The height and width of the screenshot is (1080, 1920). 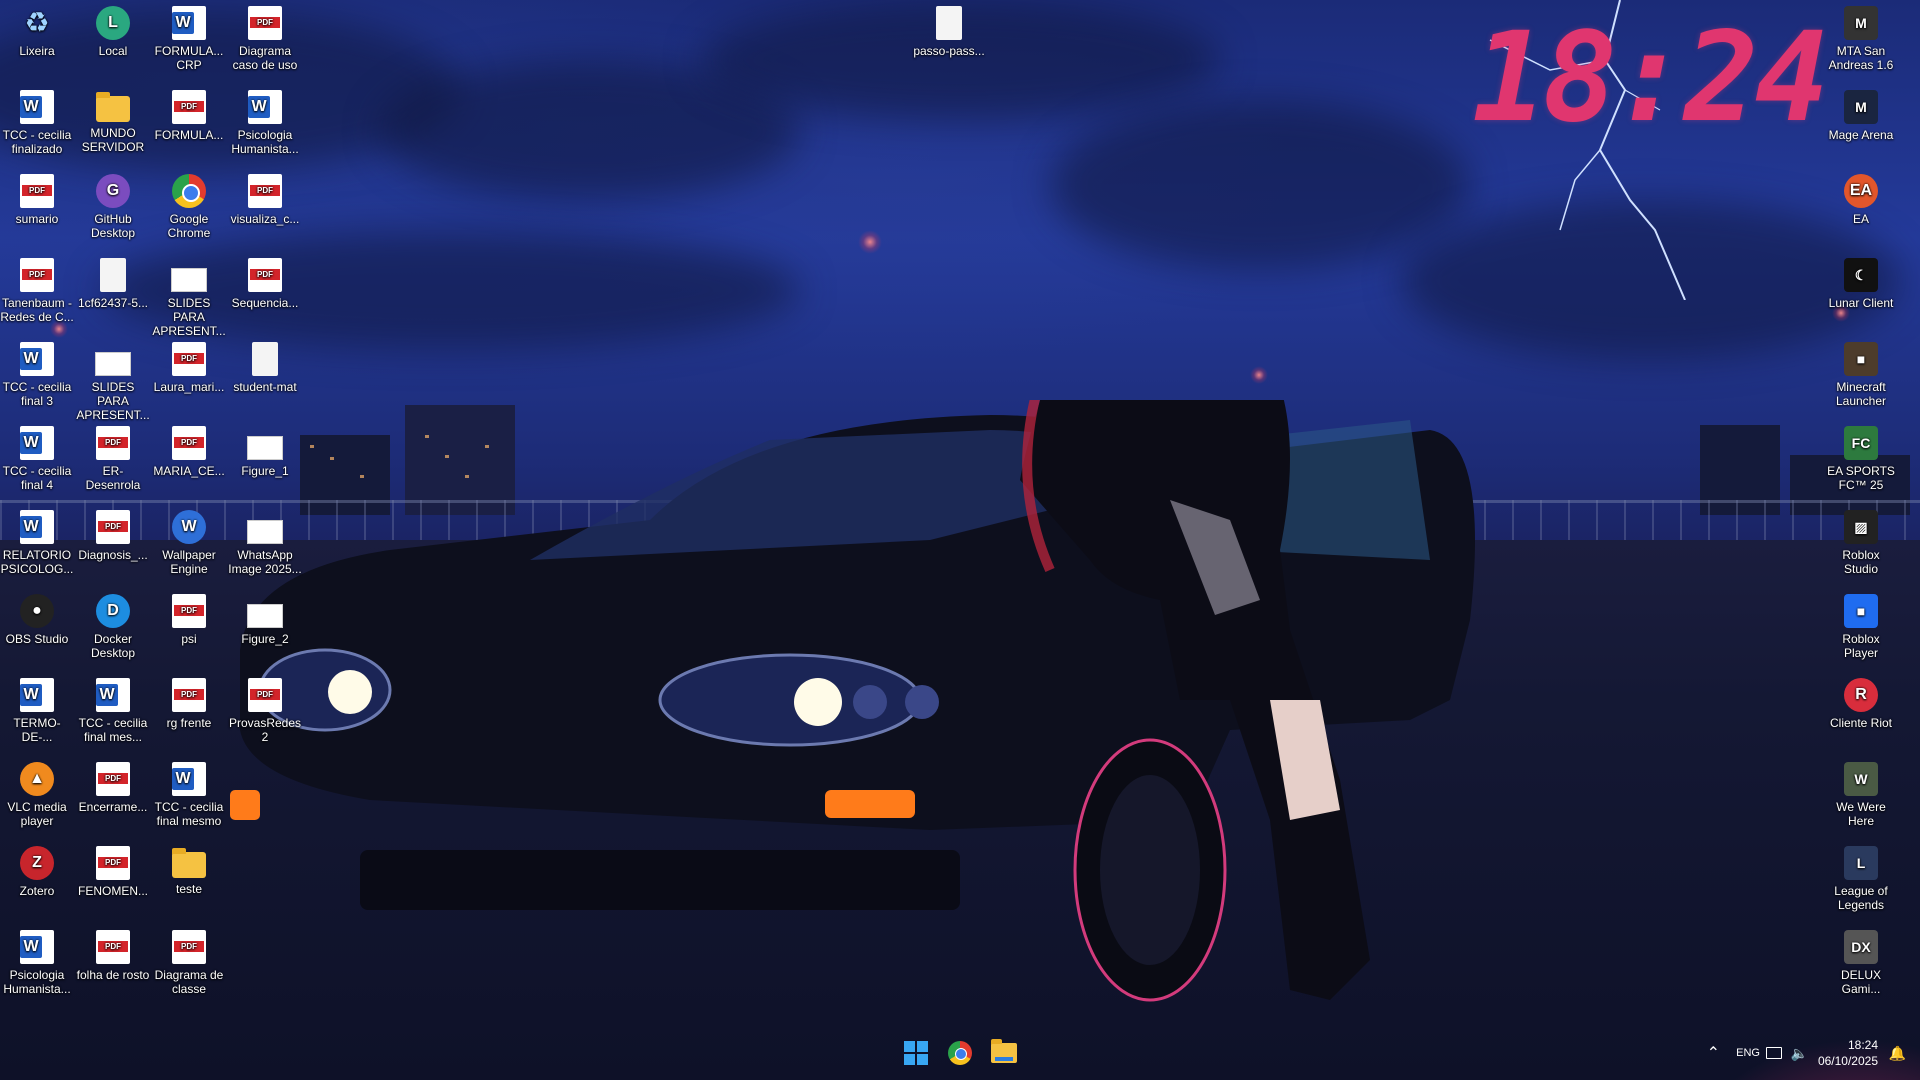 What do you see at coordinates (189, 792) in the screenshot?
I see `desktop-icon-tcc-cecilia-final-mesmo: TCC - cecilia final mesmo` at bounding box center [189, 792].